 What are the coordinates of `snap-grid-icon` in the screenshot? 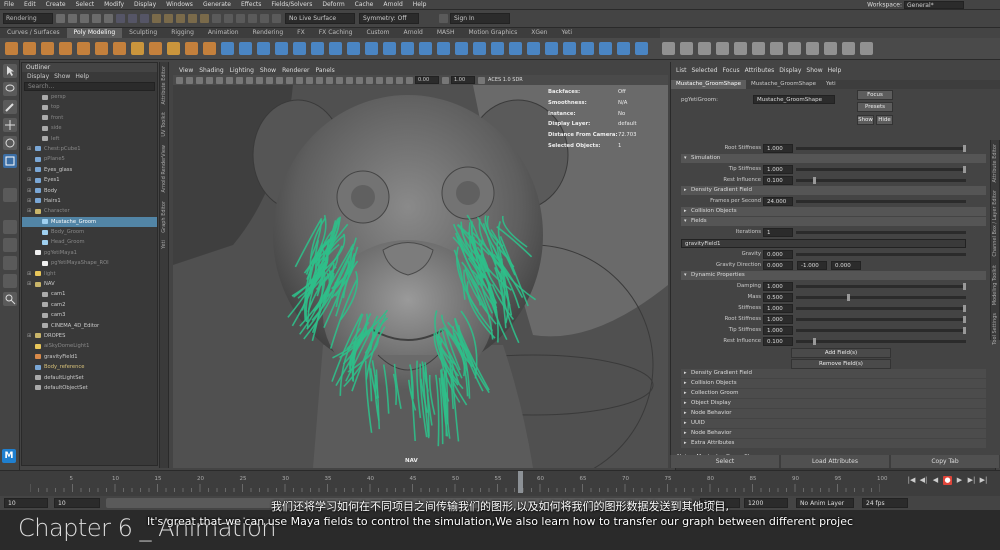 It's located at (156, 18).